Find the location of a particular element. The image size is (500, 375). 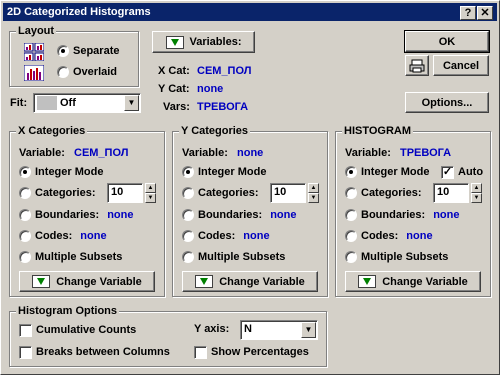

x-variable-value: СЕМ_ПОЛ is located at coordinates (101, 153).